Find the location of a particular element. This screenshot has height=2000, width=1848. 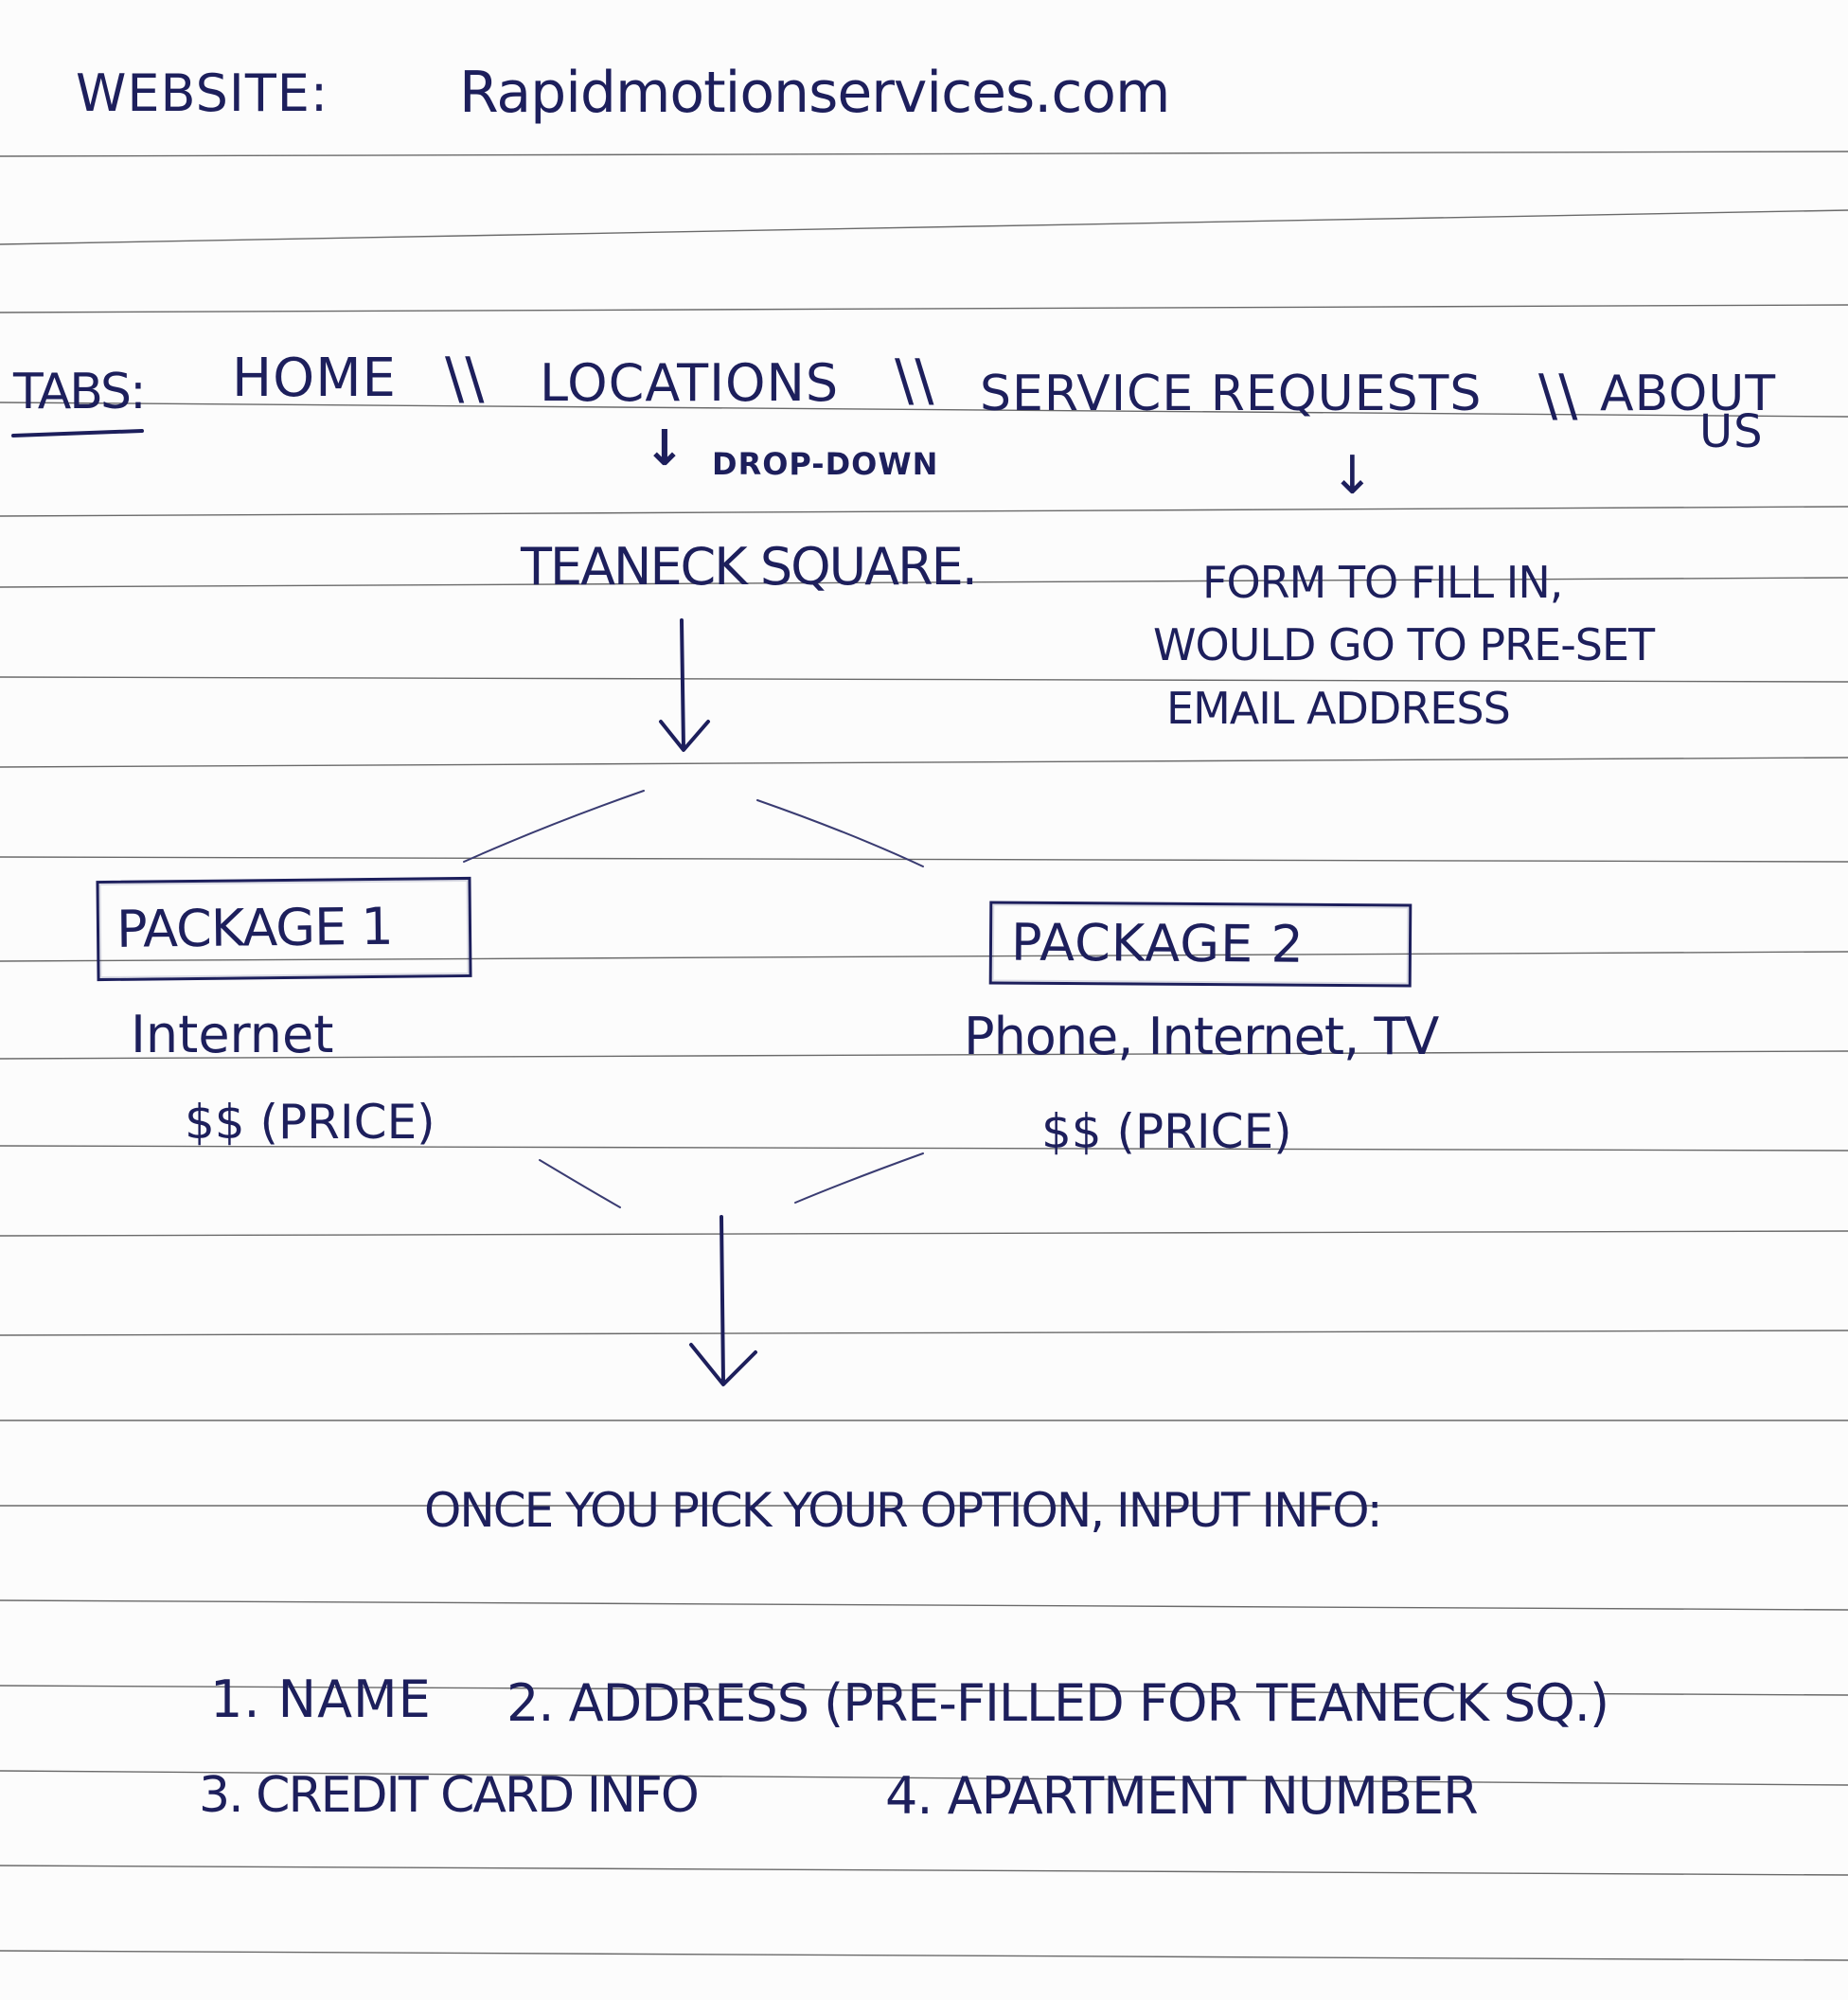

dropdown-note: DROP-DOWN is located at coordinates (825, 464).